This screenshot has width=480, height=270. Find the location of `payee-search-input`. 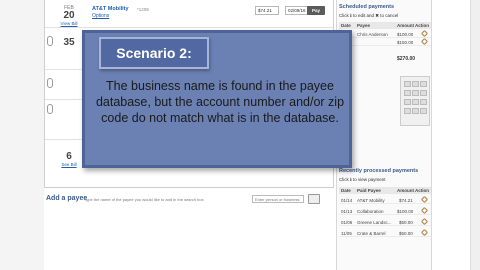

payee-search-input is located at coordinates (278, 199).